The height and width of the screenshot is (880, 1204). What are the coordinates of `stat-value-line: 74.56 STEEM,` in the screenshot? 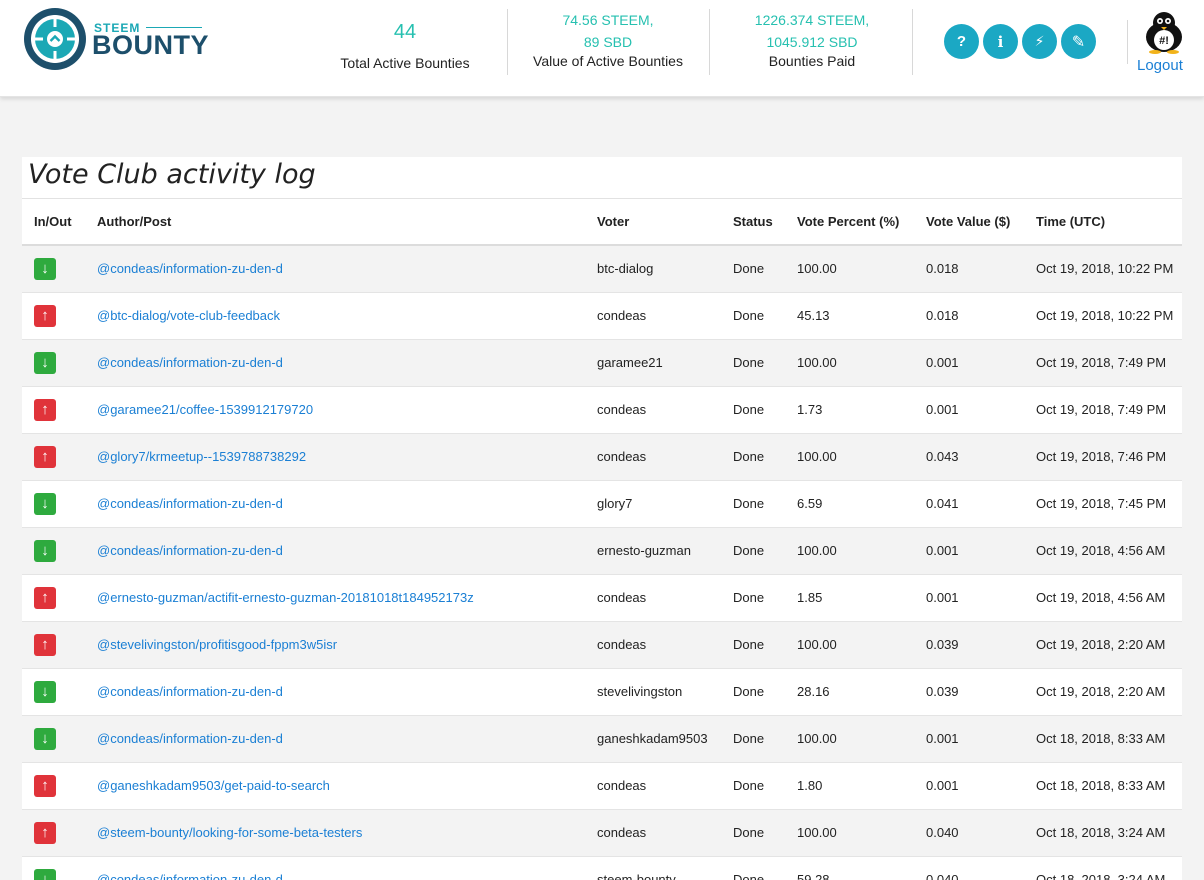 It's located at (608, 20).